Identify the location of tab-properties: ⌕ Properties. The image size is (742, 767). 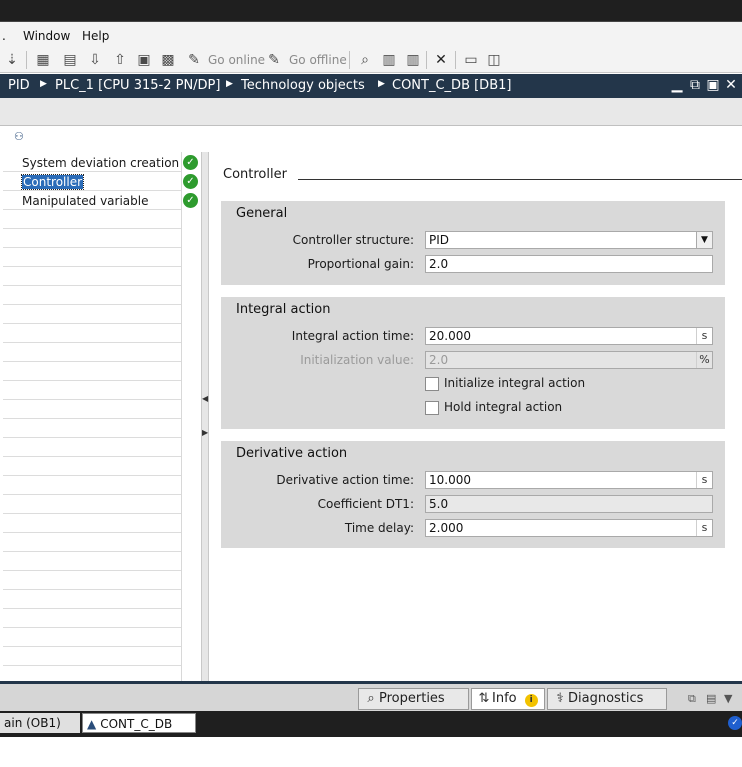
(413, 699).